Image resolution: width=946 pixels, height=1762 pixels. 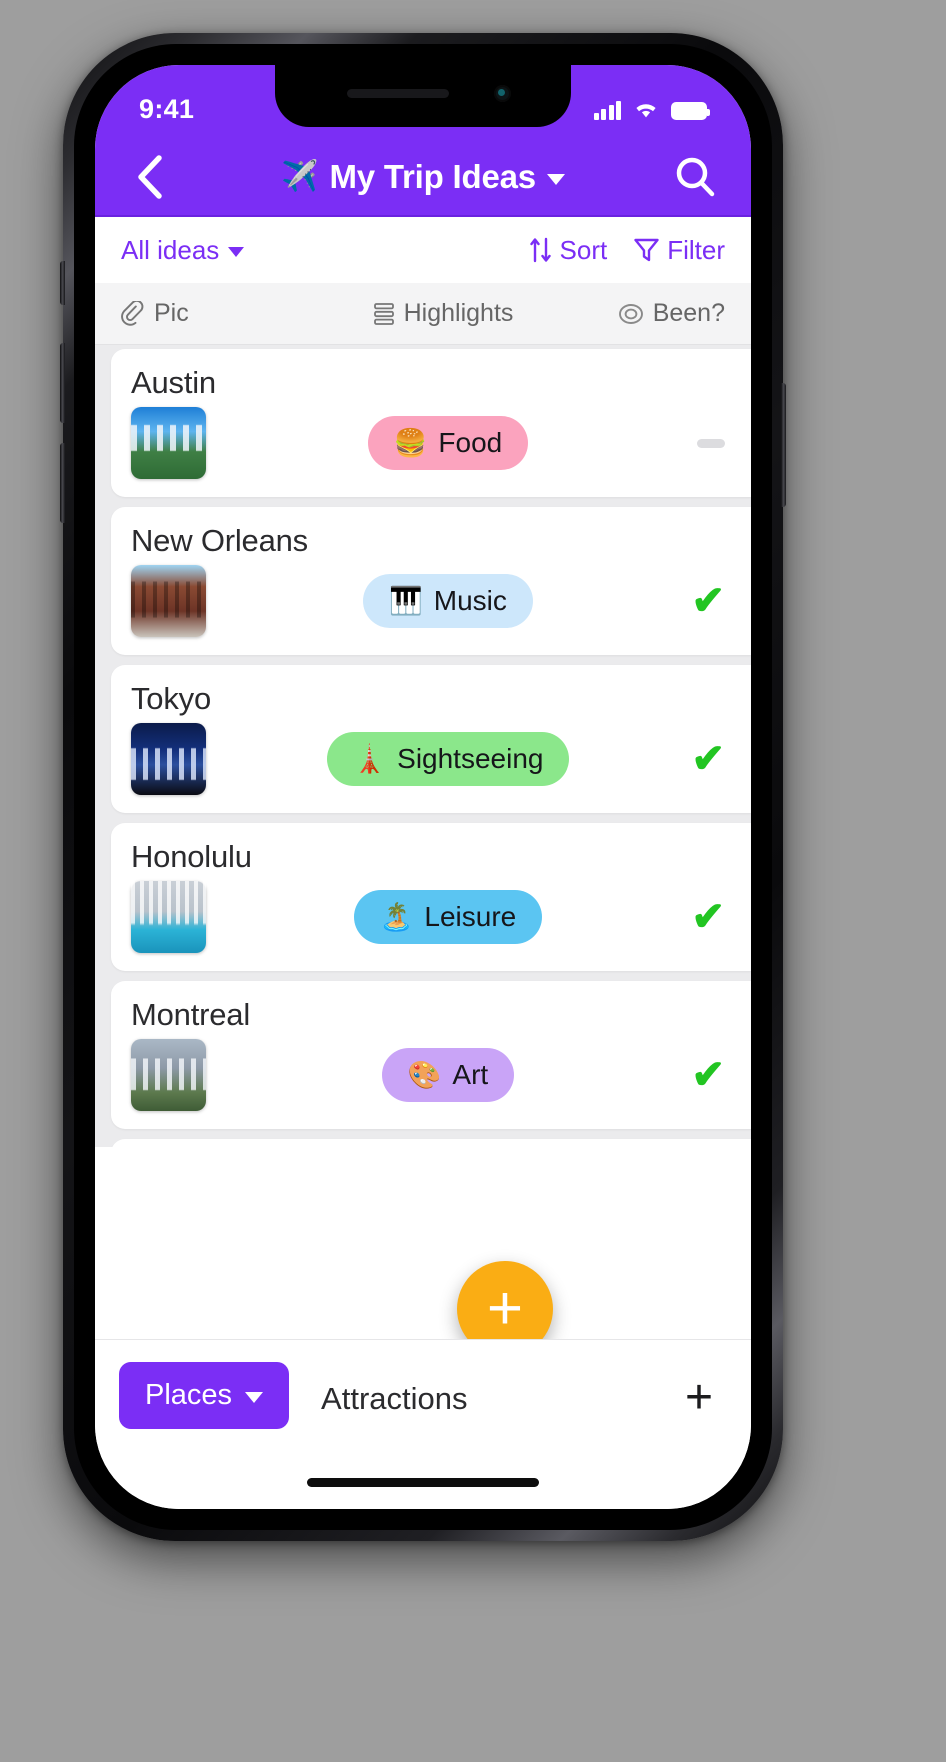 I want to click on sort-button: Sort, so click(x=568, y=250).